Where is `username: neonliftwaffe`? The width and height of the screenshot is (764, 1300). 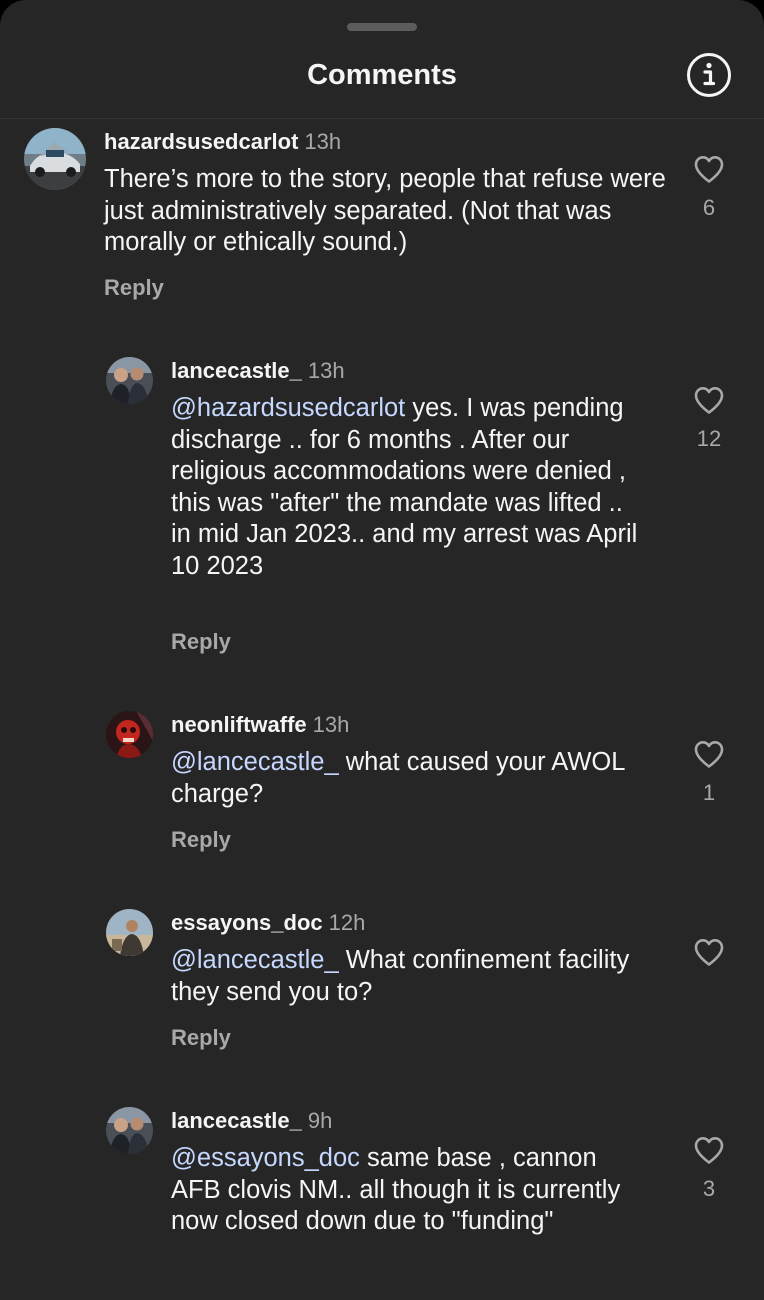
username: neonliftwaffe is located at coordinates (239, 724).